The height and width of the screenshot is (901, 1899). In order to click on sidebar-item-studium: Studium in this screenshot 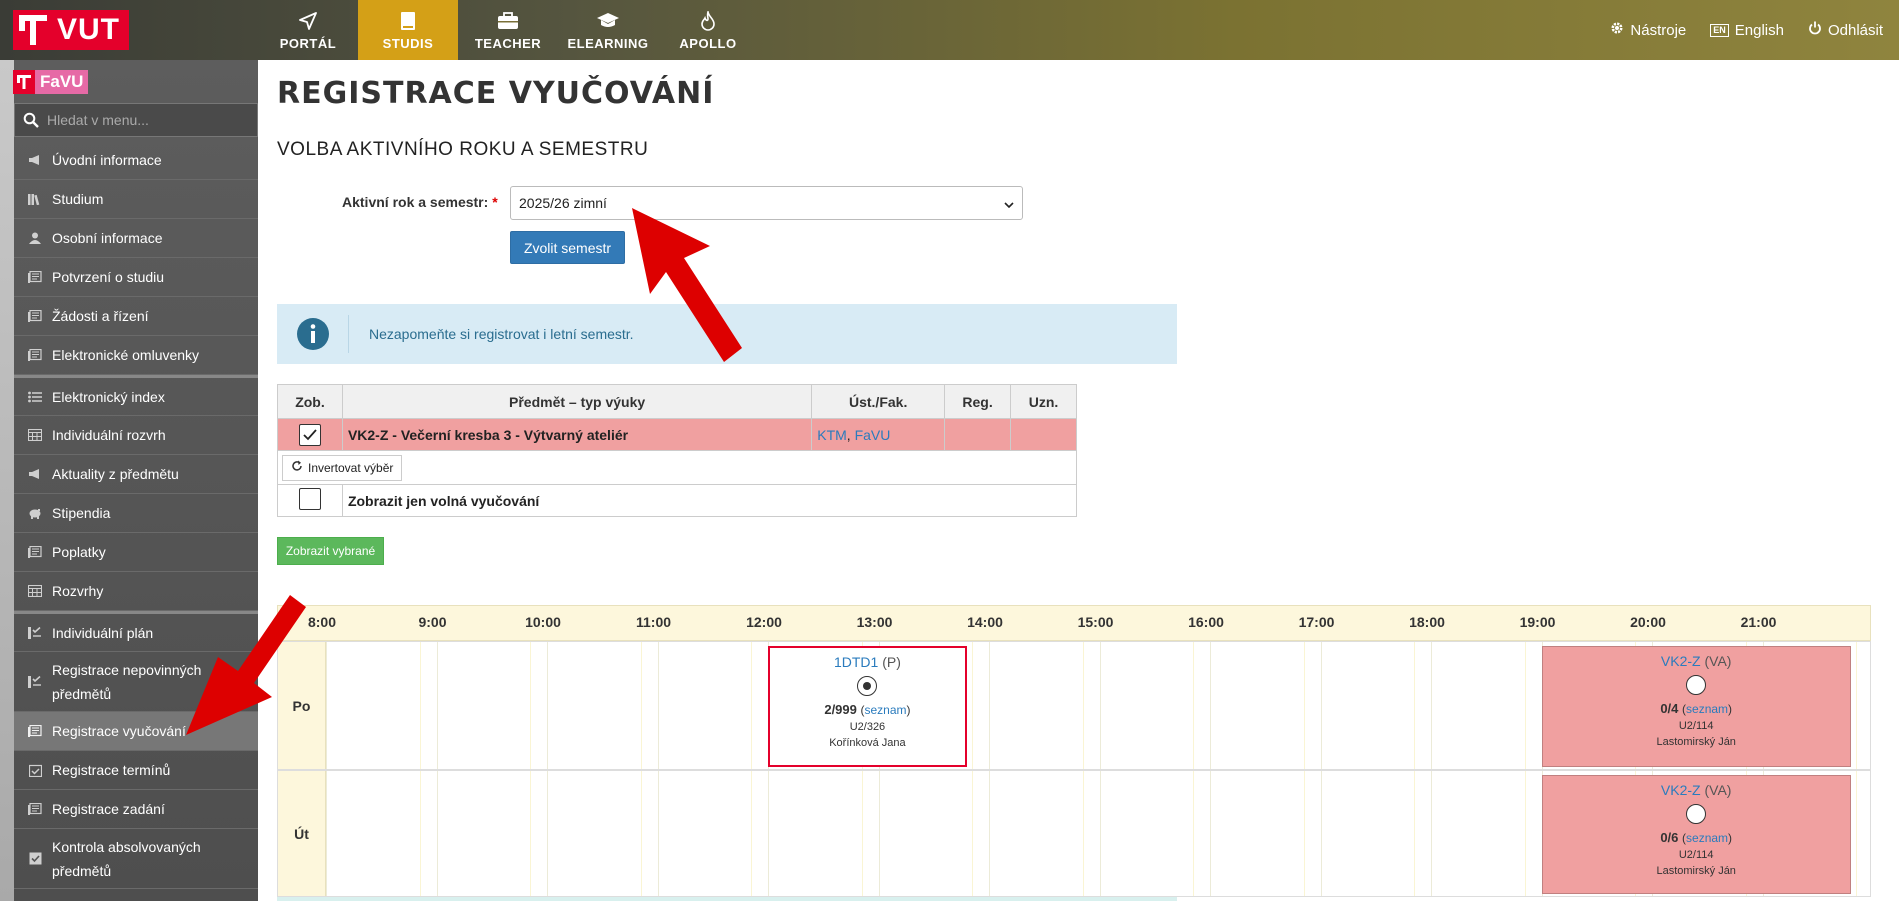, I will do `click(136, 199)`.